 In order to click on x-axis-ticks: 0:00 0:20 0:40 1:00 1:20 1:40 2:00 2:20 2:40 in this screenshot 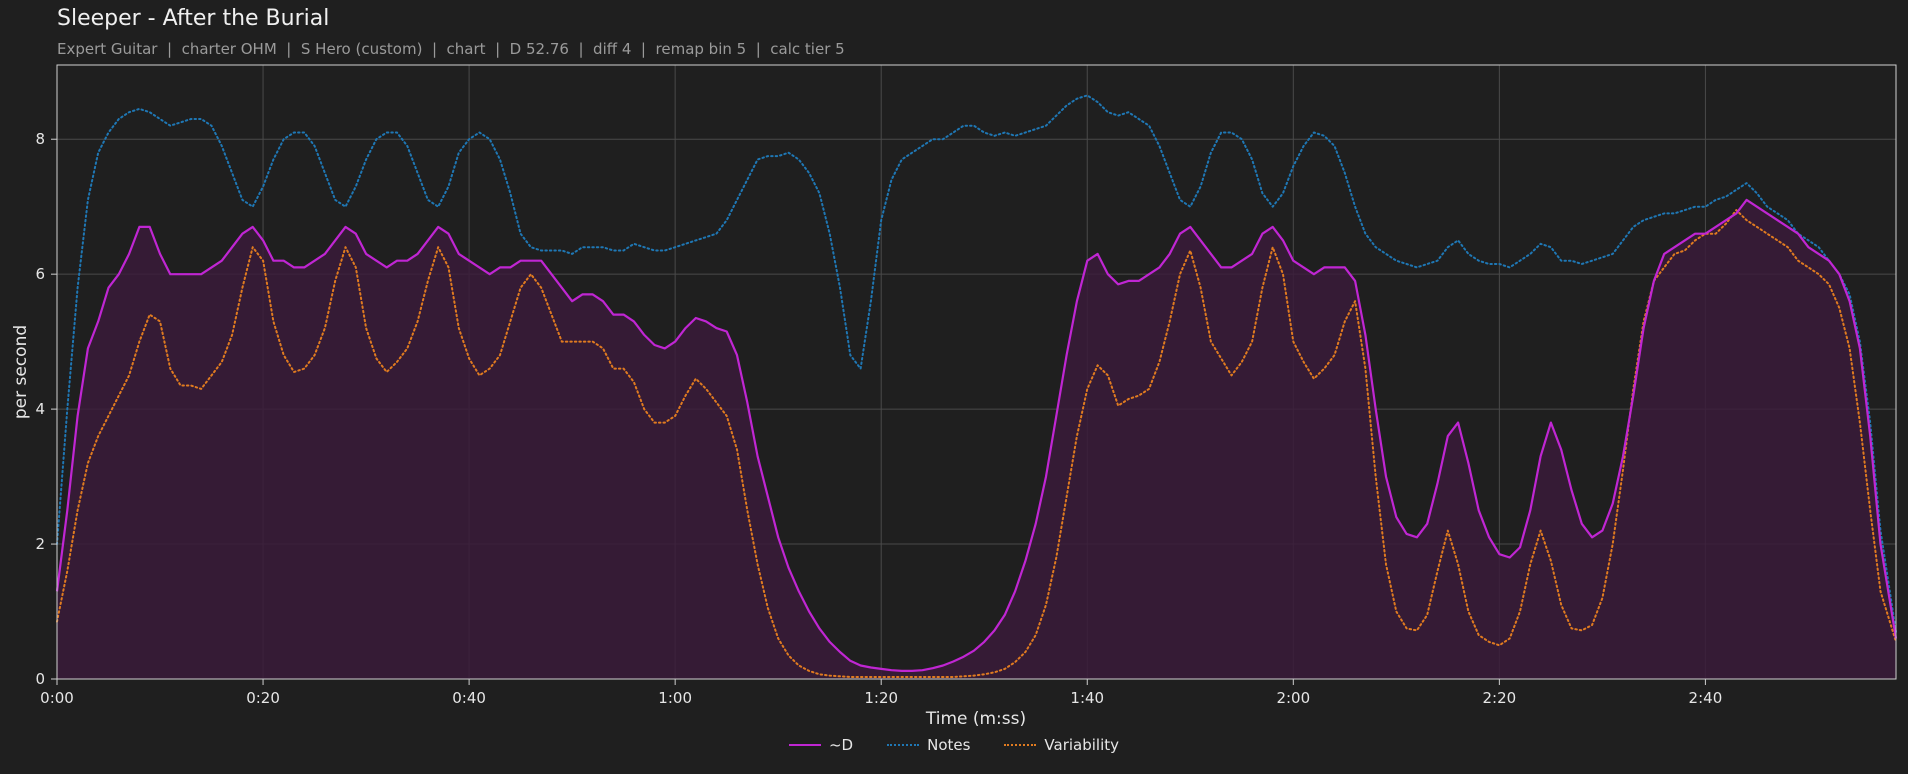, I will do `click(881, 693)`.